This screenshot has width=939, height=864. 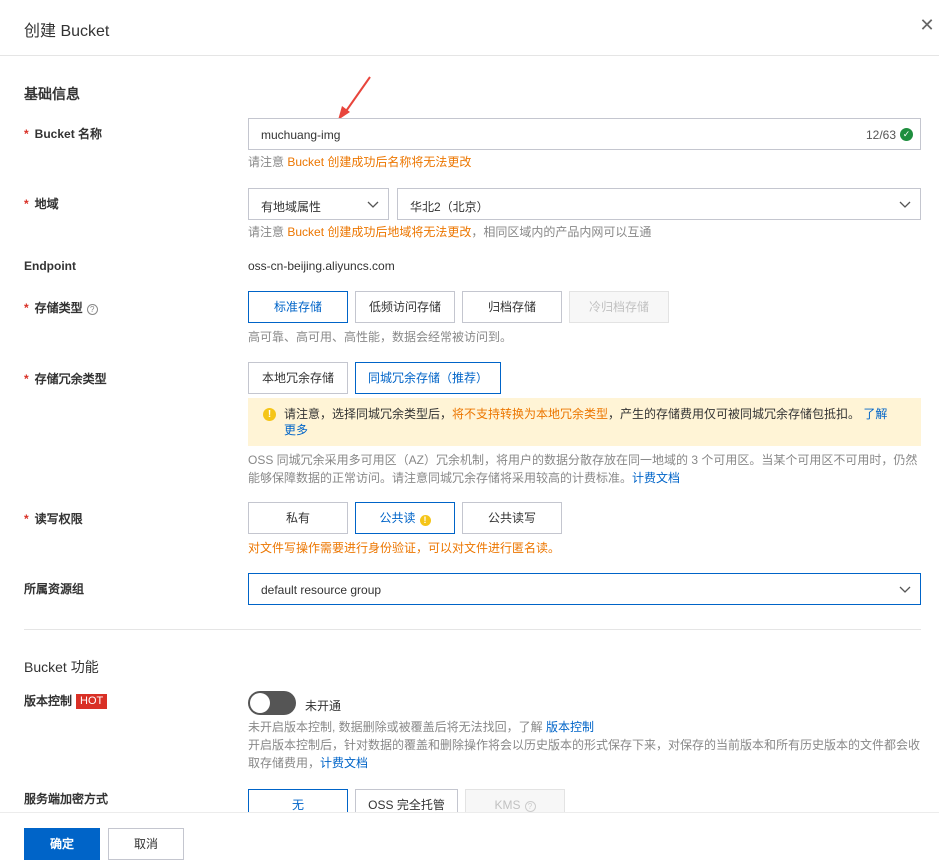 What do you see at coordinates (880, 135) in the screenshot?
I see `bucket-name-counter: 12/63` at bounding box center [880, 135].